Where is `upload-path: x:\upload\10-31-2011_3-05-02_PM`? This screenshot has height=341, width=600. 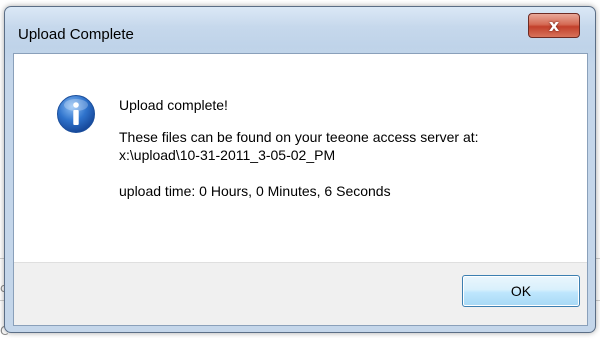
upload-path: x:\upload\10-31-2011_3-05-02_PM is located at coordinates (227, 155).